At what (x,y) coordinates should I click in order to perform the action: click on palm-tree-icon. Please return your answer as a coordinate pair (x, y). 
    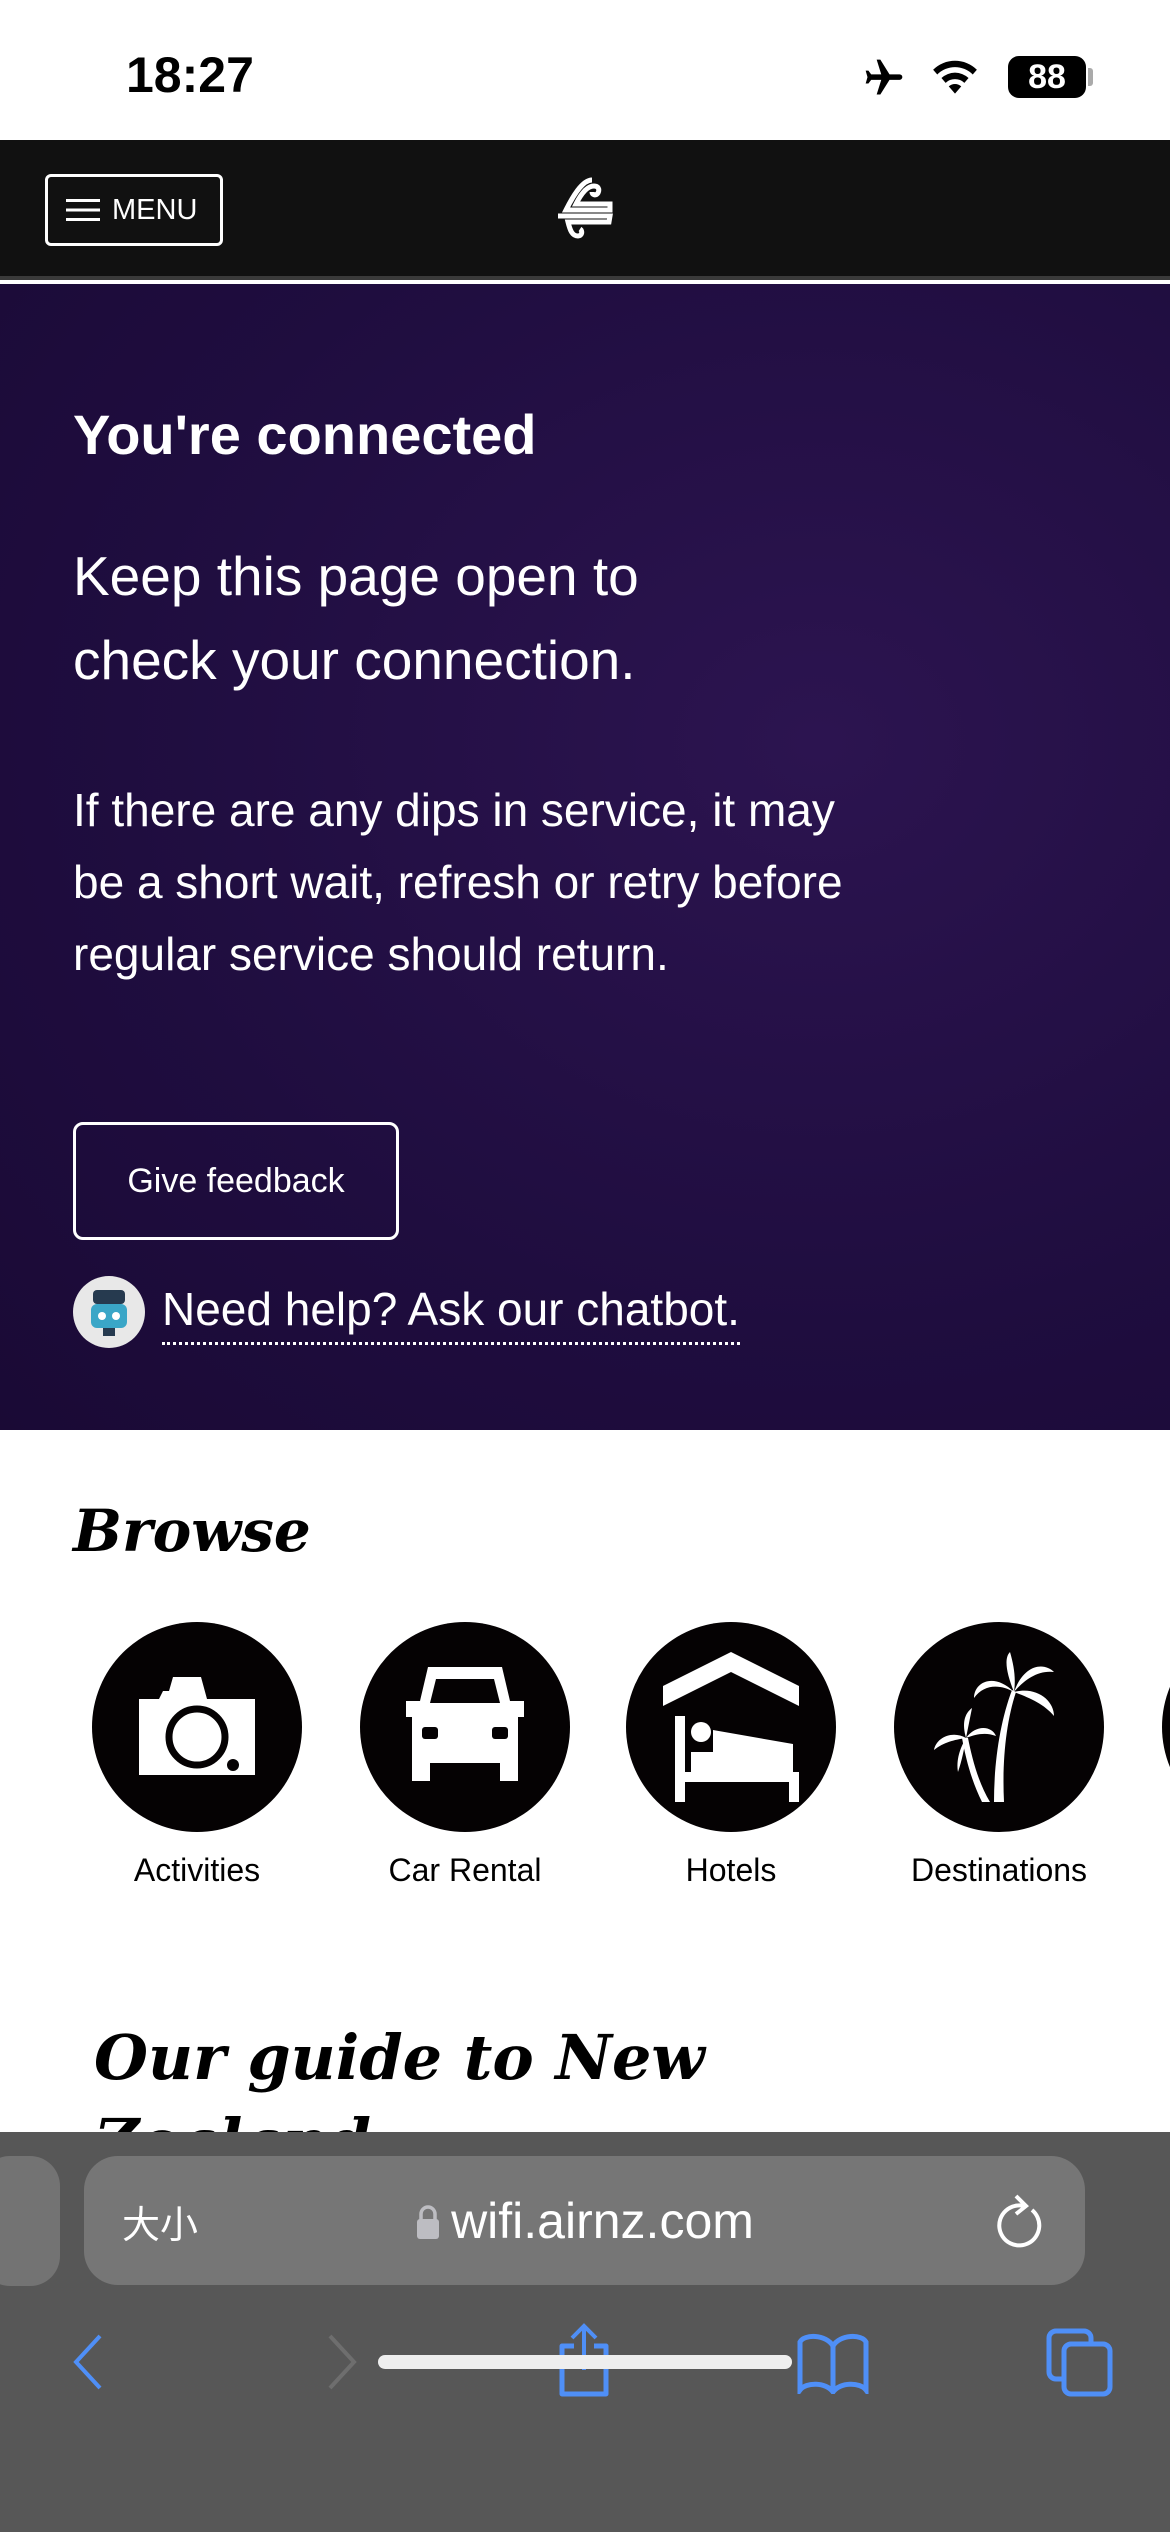
    Looking at the image, I should click on (994, 1727).